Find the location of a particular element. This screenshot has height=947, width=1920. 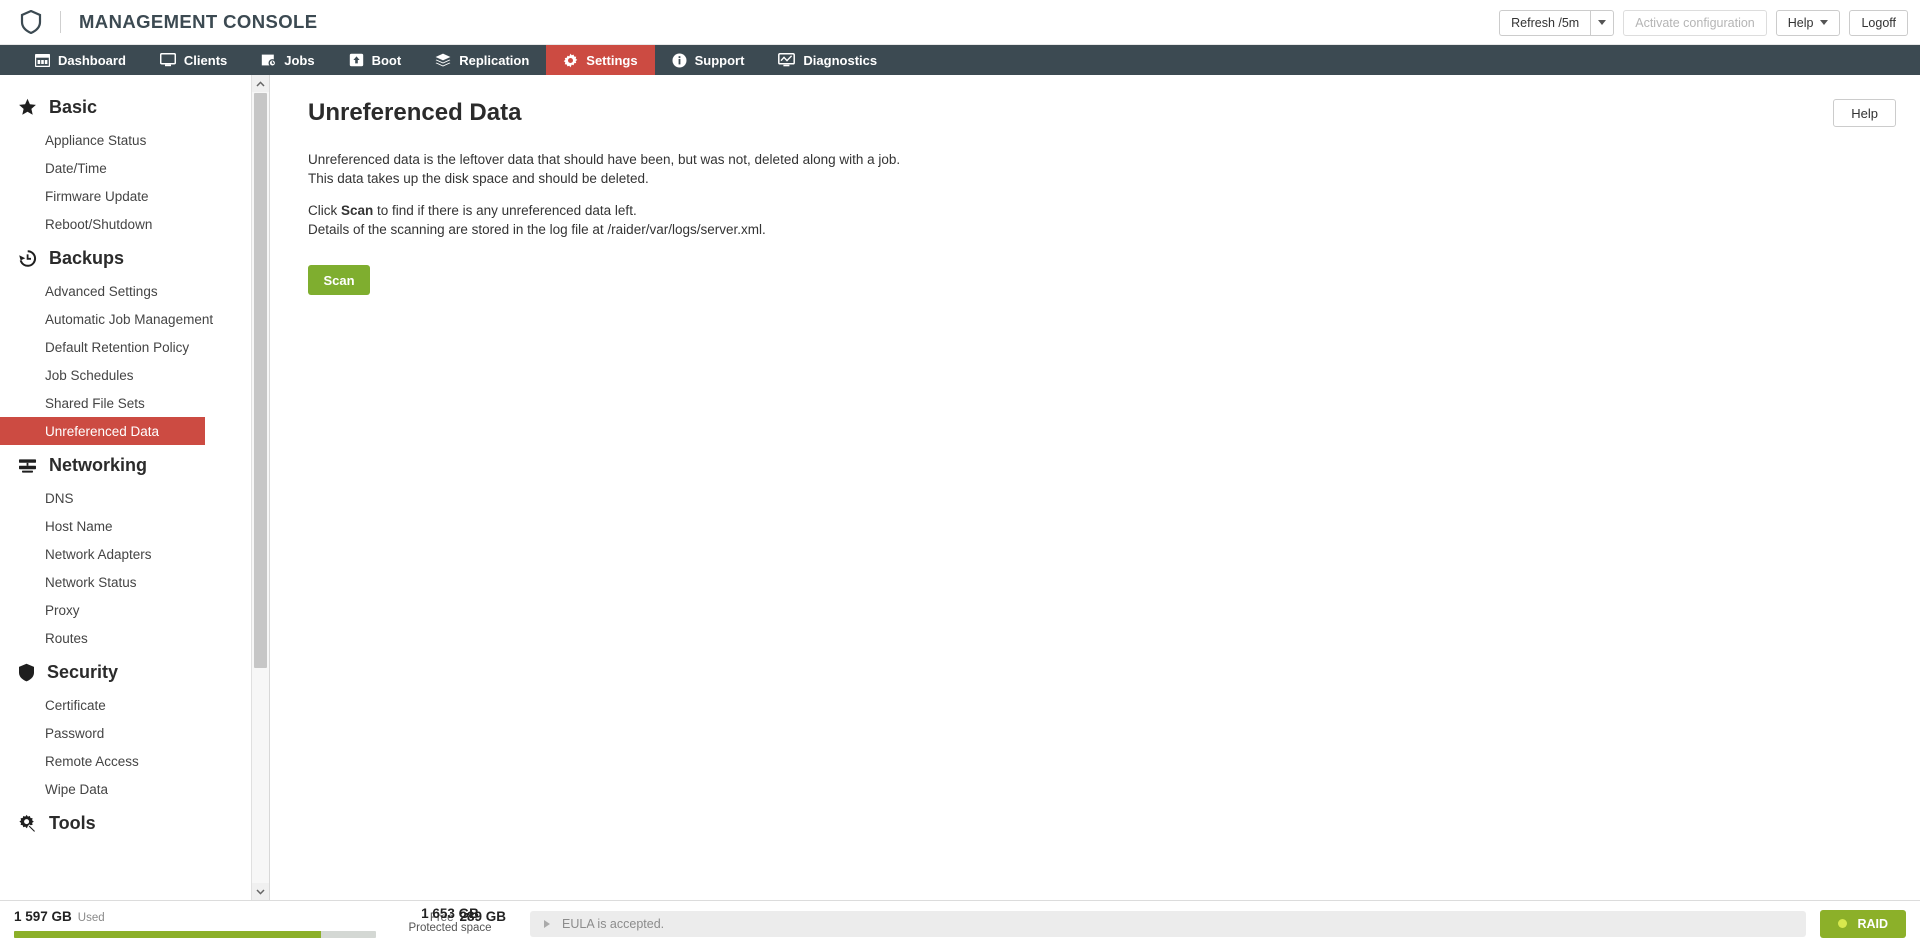

nav-item-support: Support is located at coordinates (708, 60).